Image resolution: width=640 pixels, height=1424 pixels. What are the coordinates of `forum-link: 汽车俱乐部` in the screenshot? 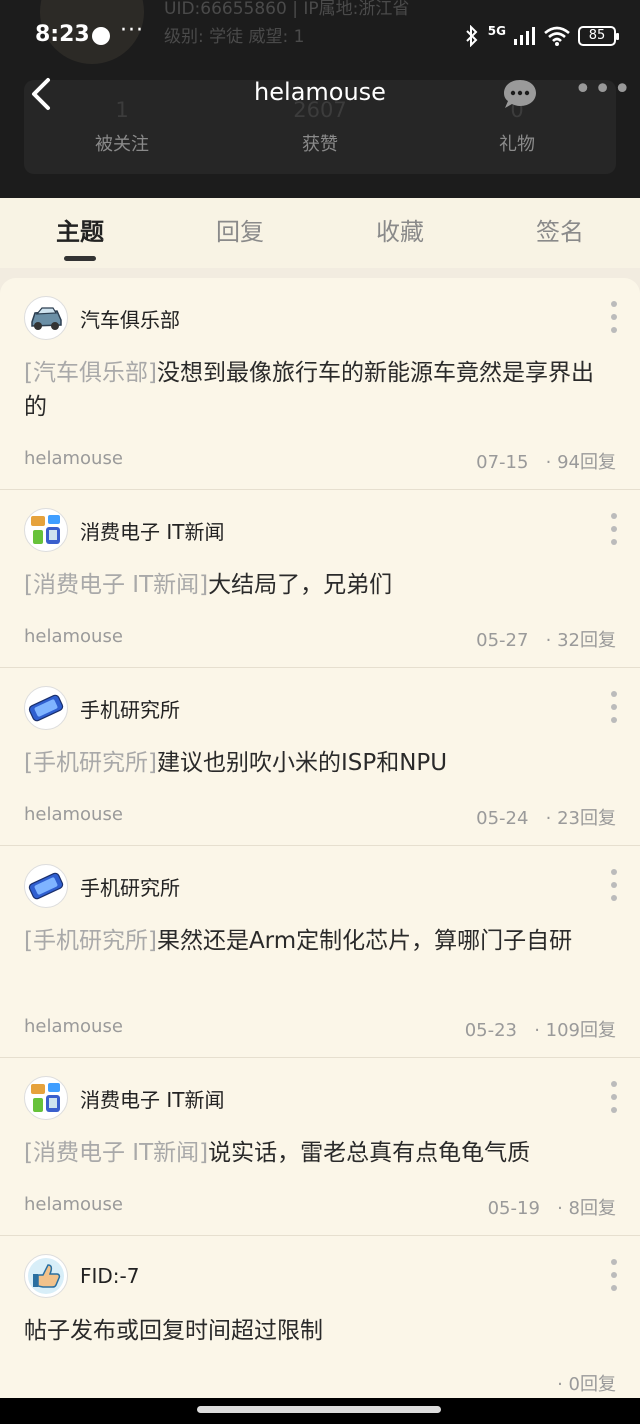 It's located at (102, 318).